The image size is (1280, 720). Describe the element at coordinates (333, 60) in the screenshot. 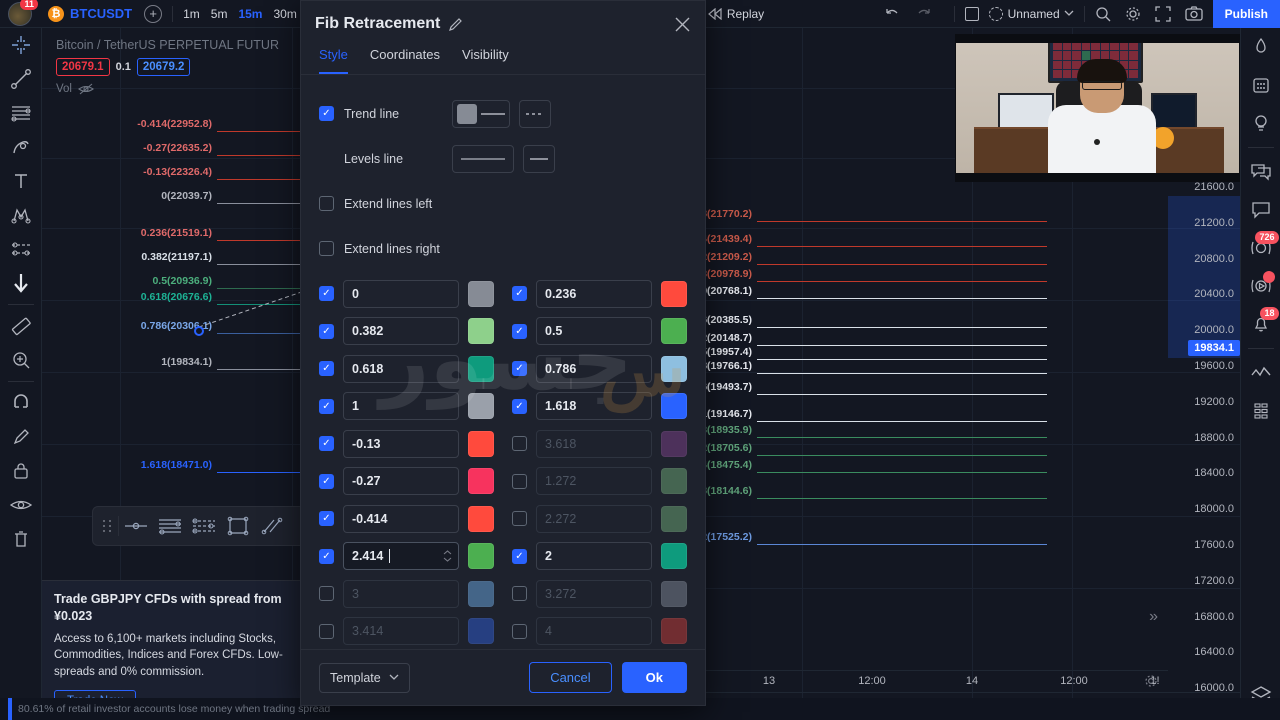

I see `tab-style: Style` at that location.